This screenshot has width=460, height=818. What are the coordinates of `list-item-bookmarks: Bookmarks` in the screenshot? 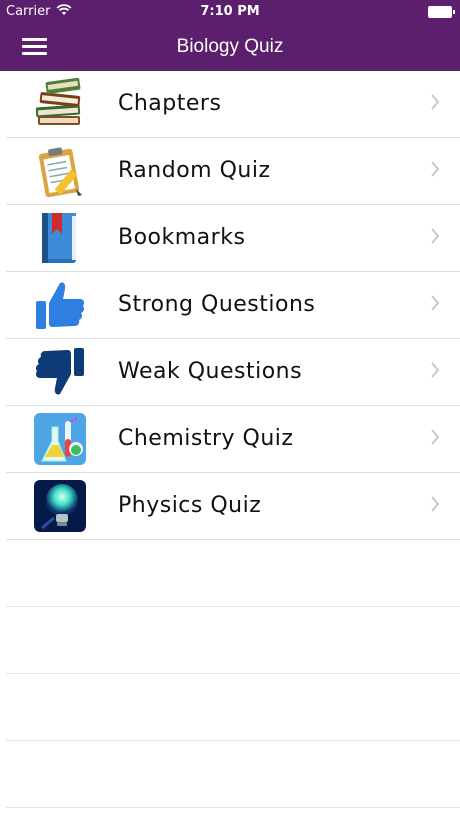 It's located at (233, 238).